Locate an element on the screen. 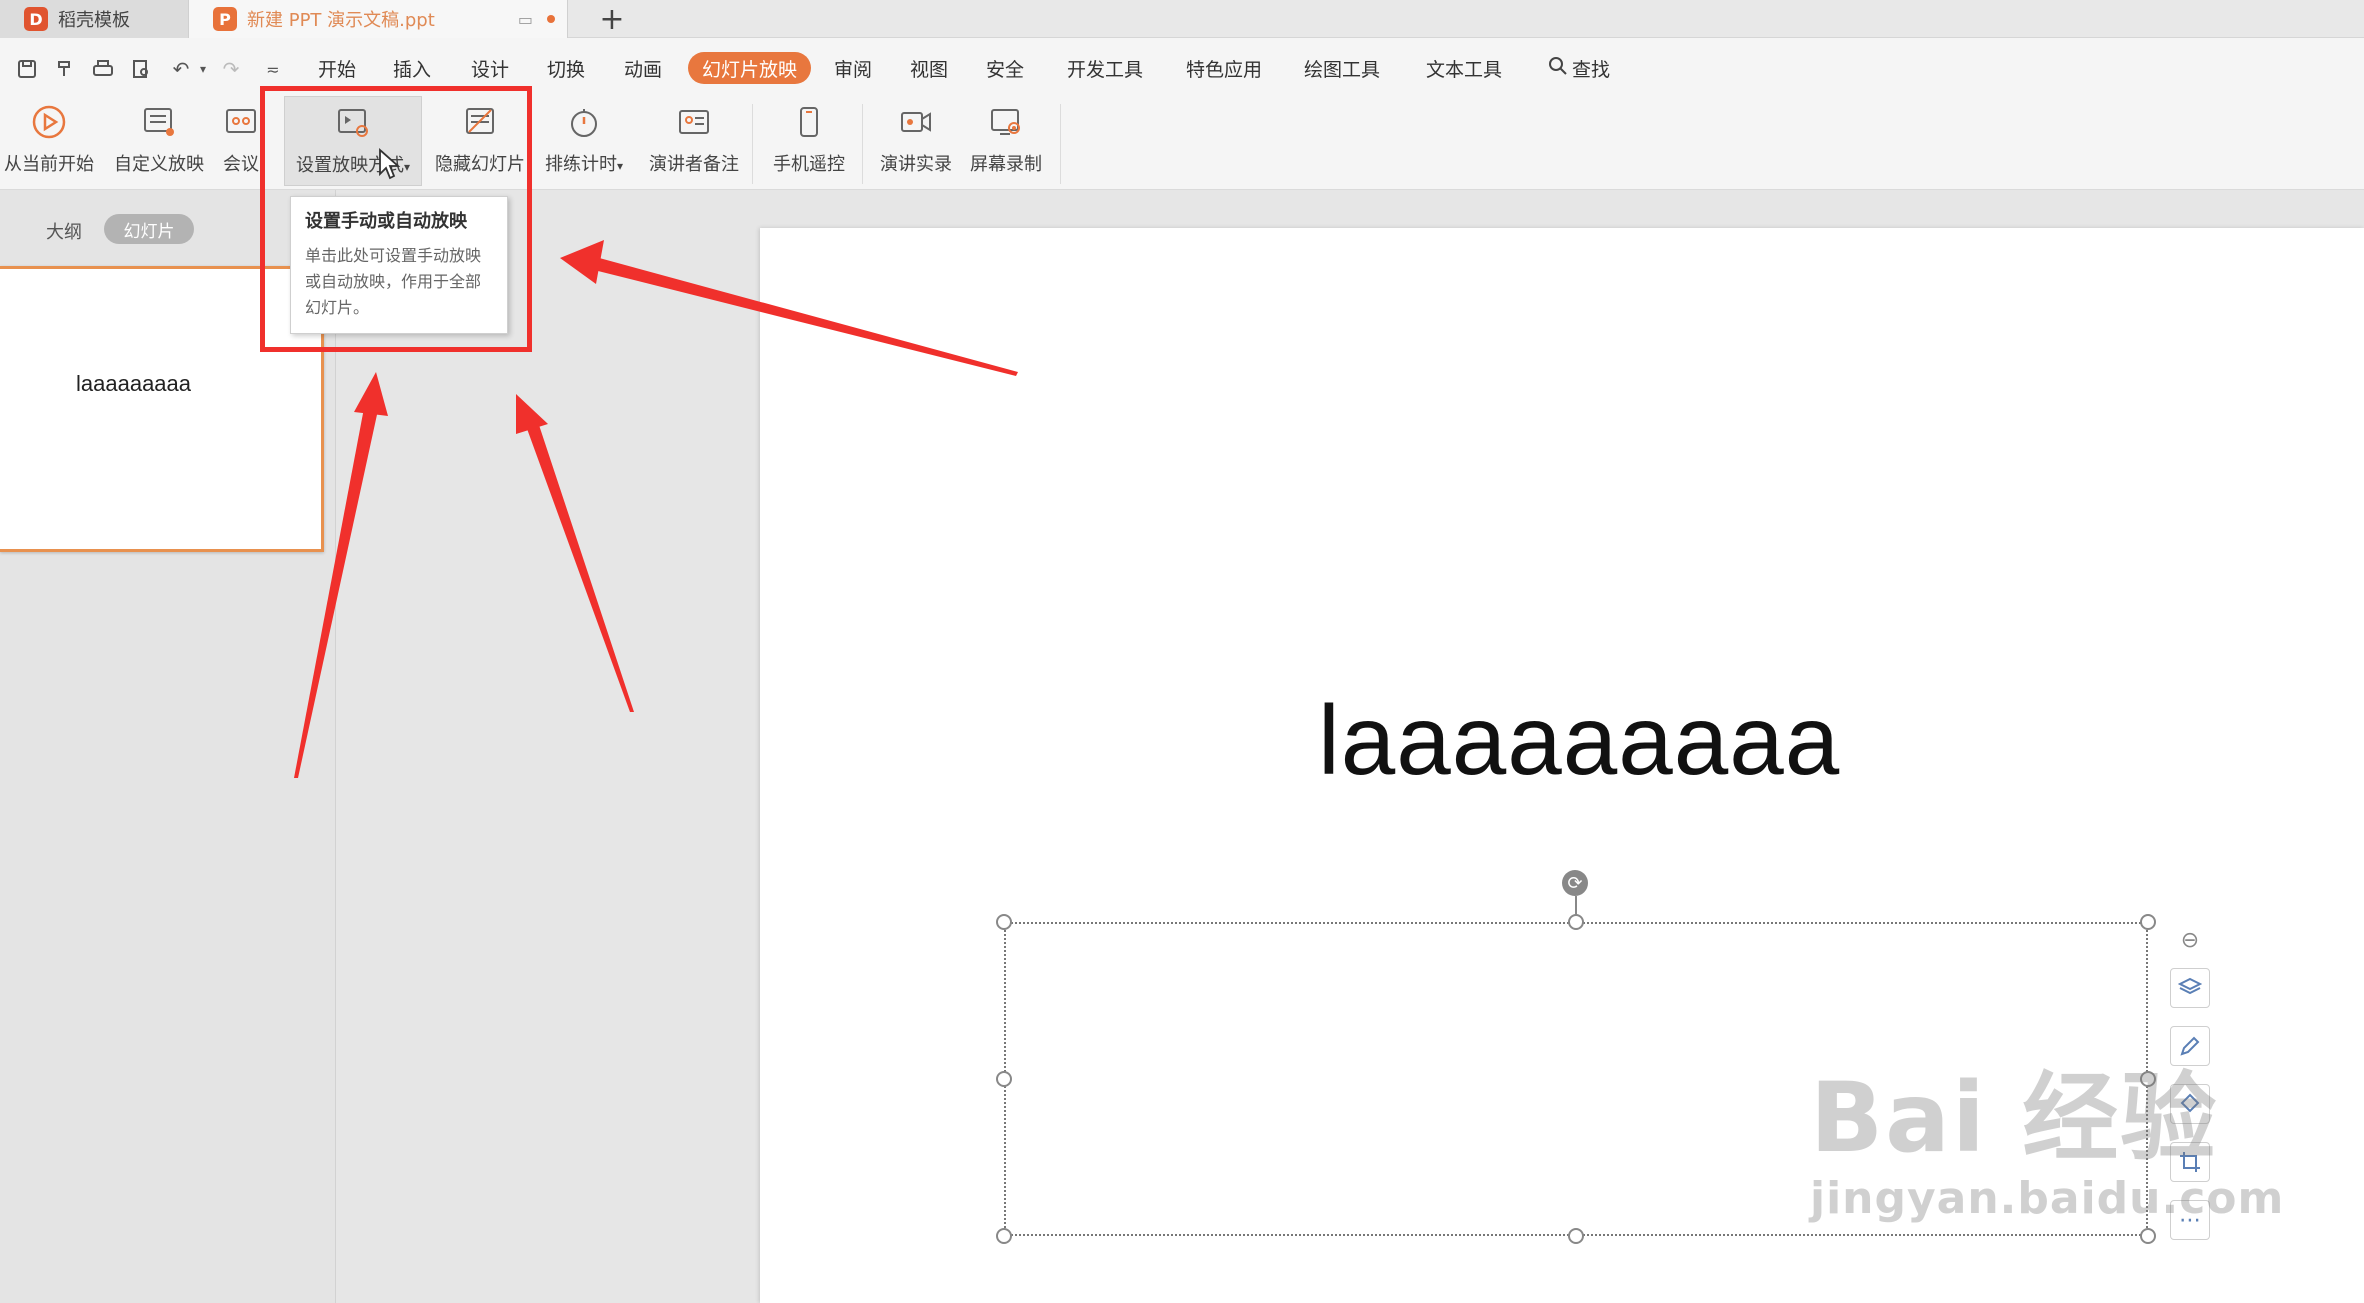 The image size is (2364, 1303). menu-security: 安全 is located at coordinates (1005, 68).